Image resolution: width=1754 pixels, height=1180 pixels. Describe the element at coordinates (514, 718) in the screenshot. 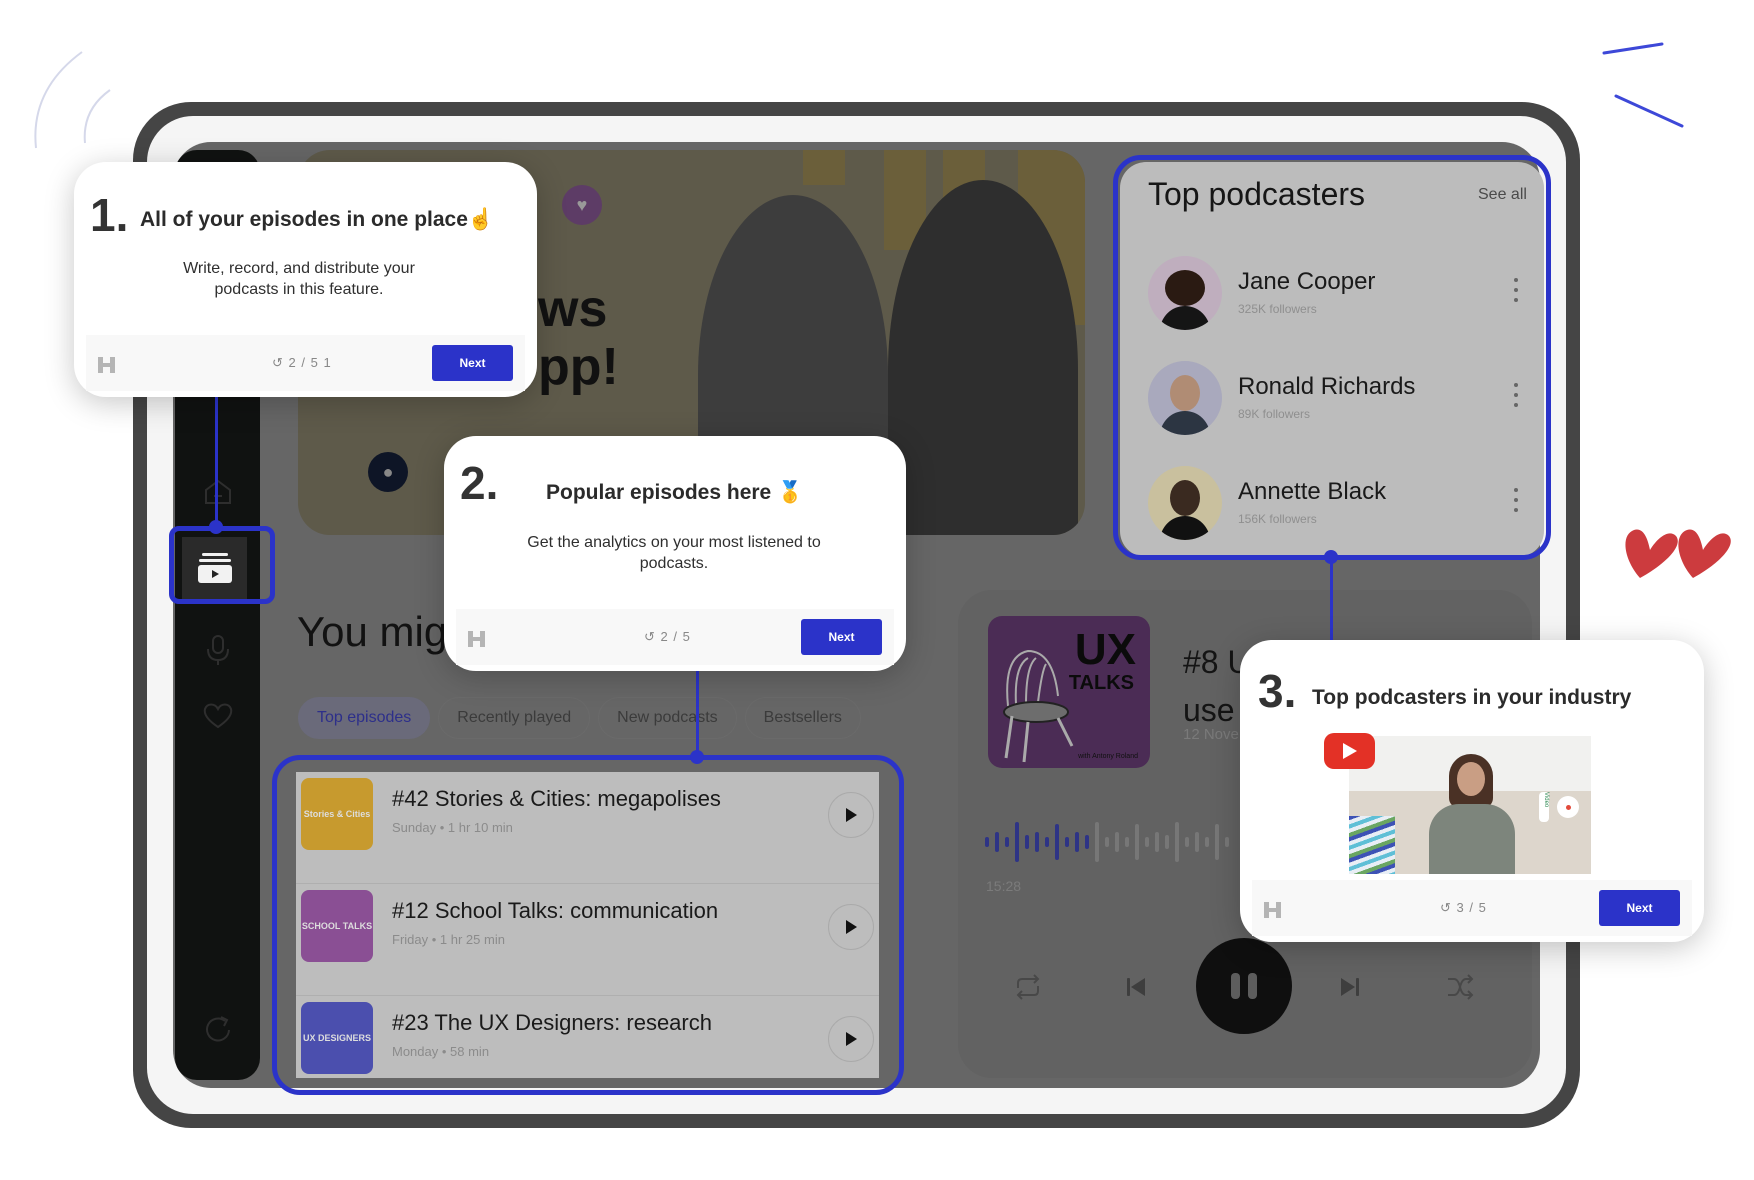

I see `tab-recently-played: Recently played` at that location.